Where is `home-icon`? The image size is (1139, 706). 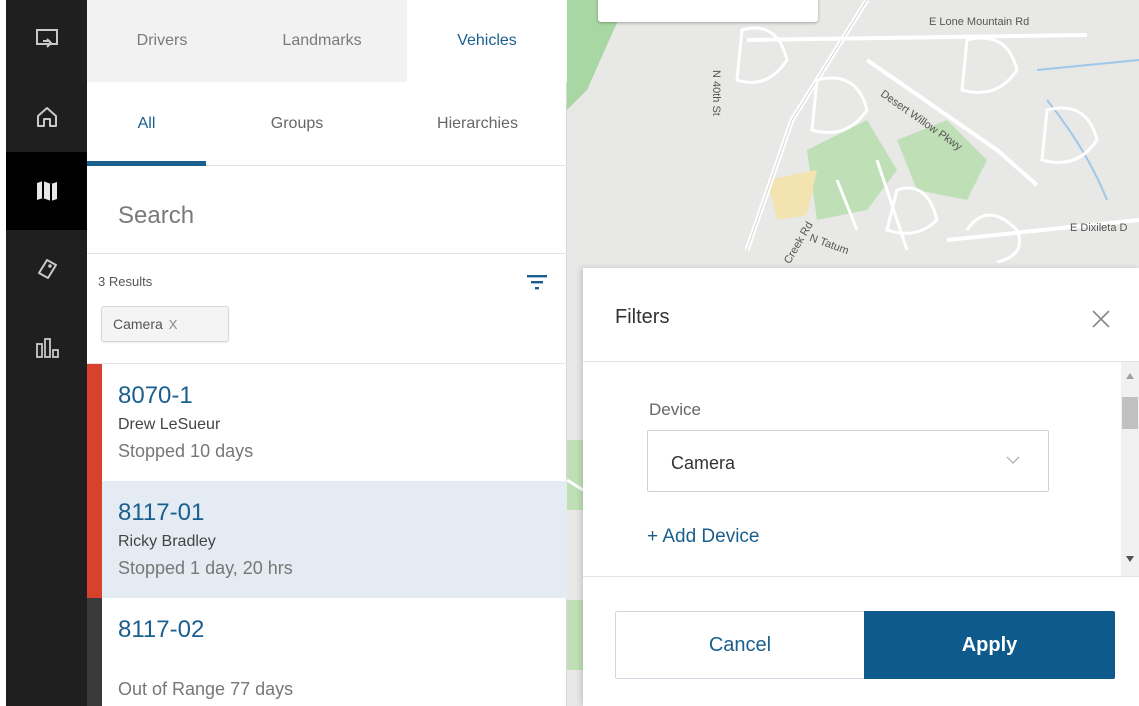
home-icon is located at coordinates (46, 117).